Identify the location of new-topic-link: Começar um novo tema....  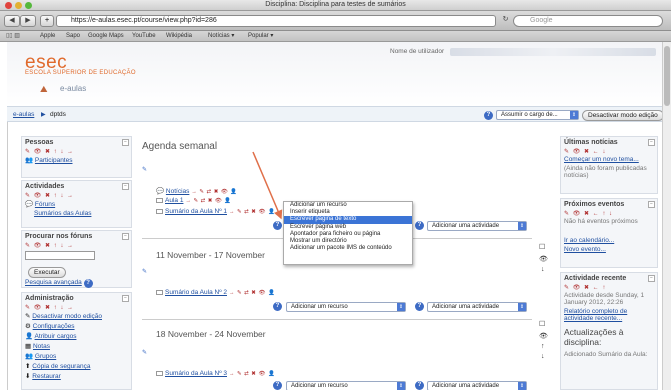
(609, 159).